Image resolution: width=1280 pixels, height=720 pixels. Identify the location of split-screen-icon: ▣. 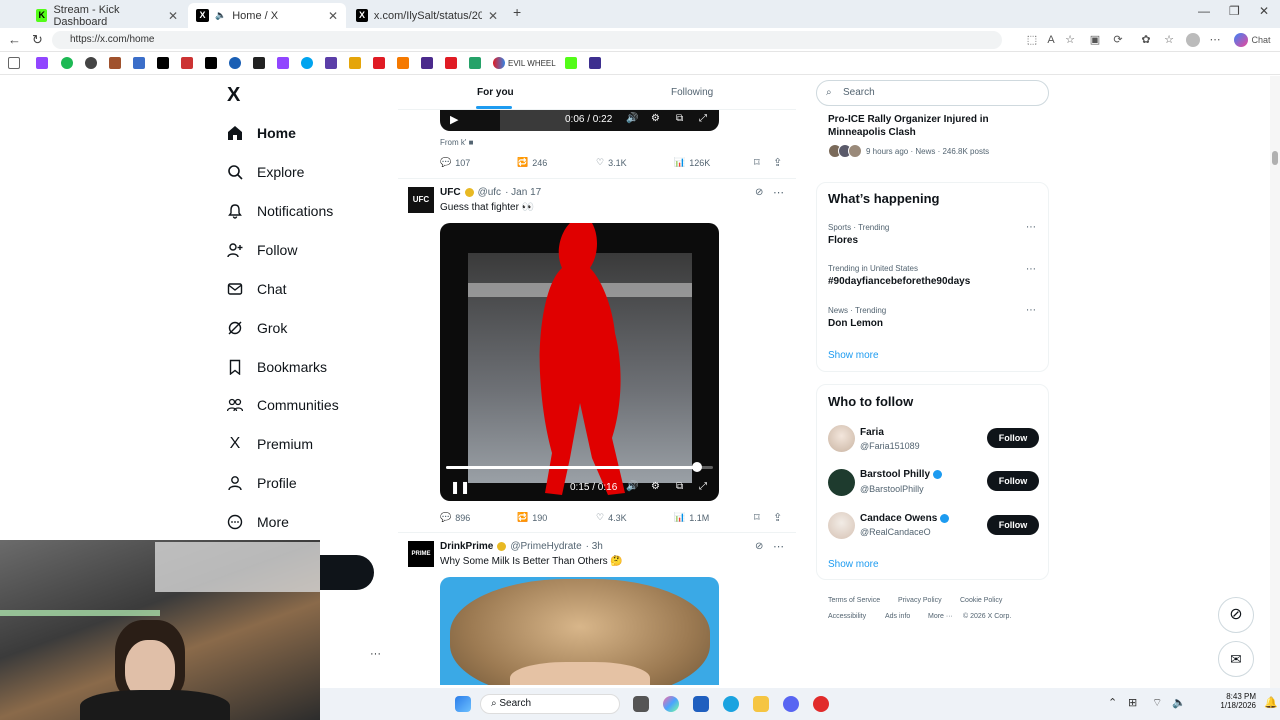
(1095, 40).